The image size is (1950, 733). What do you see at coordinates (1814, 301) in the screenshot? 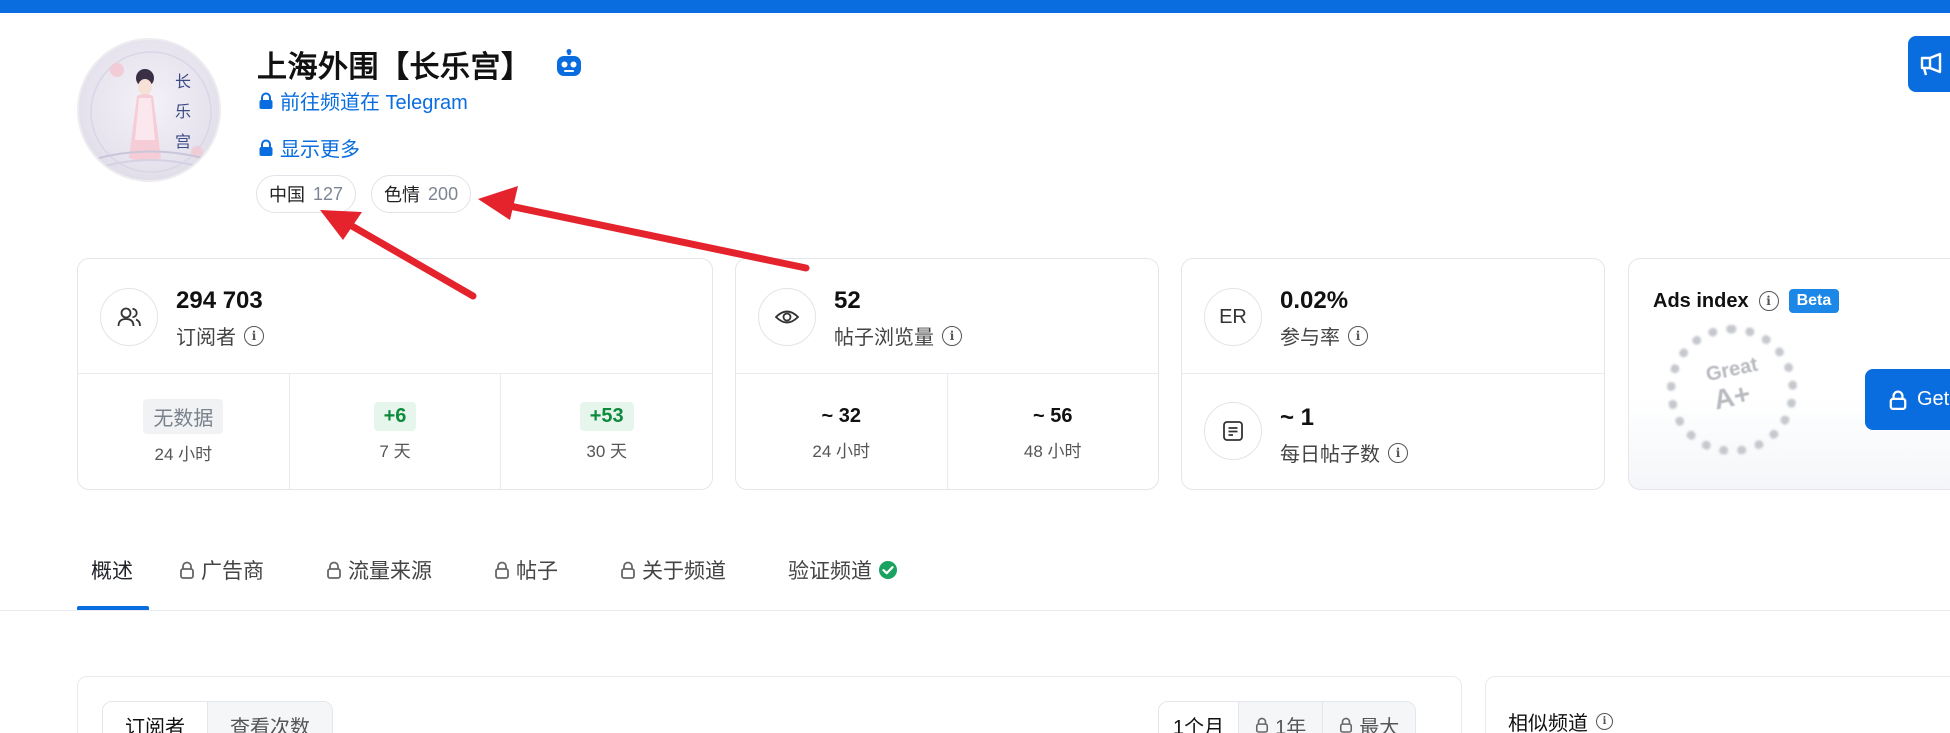
I see `beta-badge: Beta` at bounding box center [1814, 301].